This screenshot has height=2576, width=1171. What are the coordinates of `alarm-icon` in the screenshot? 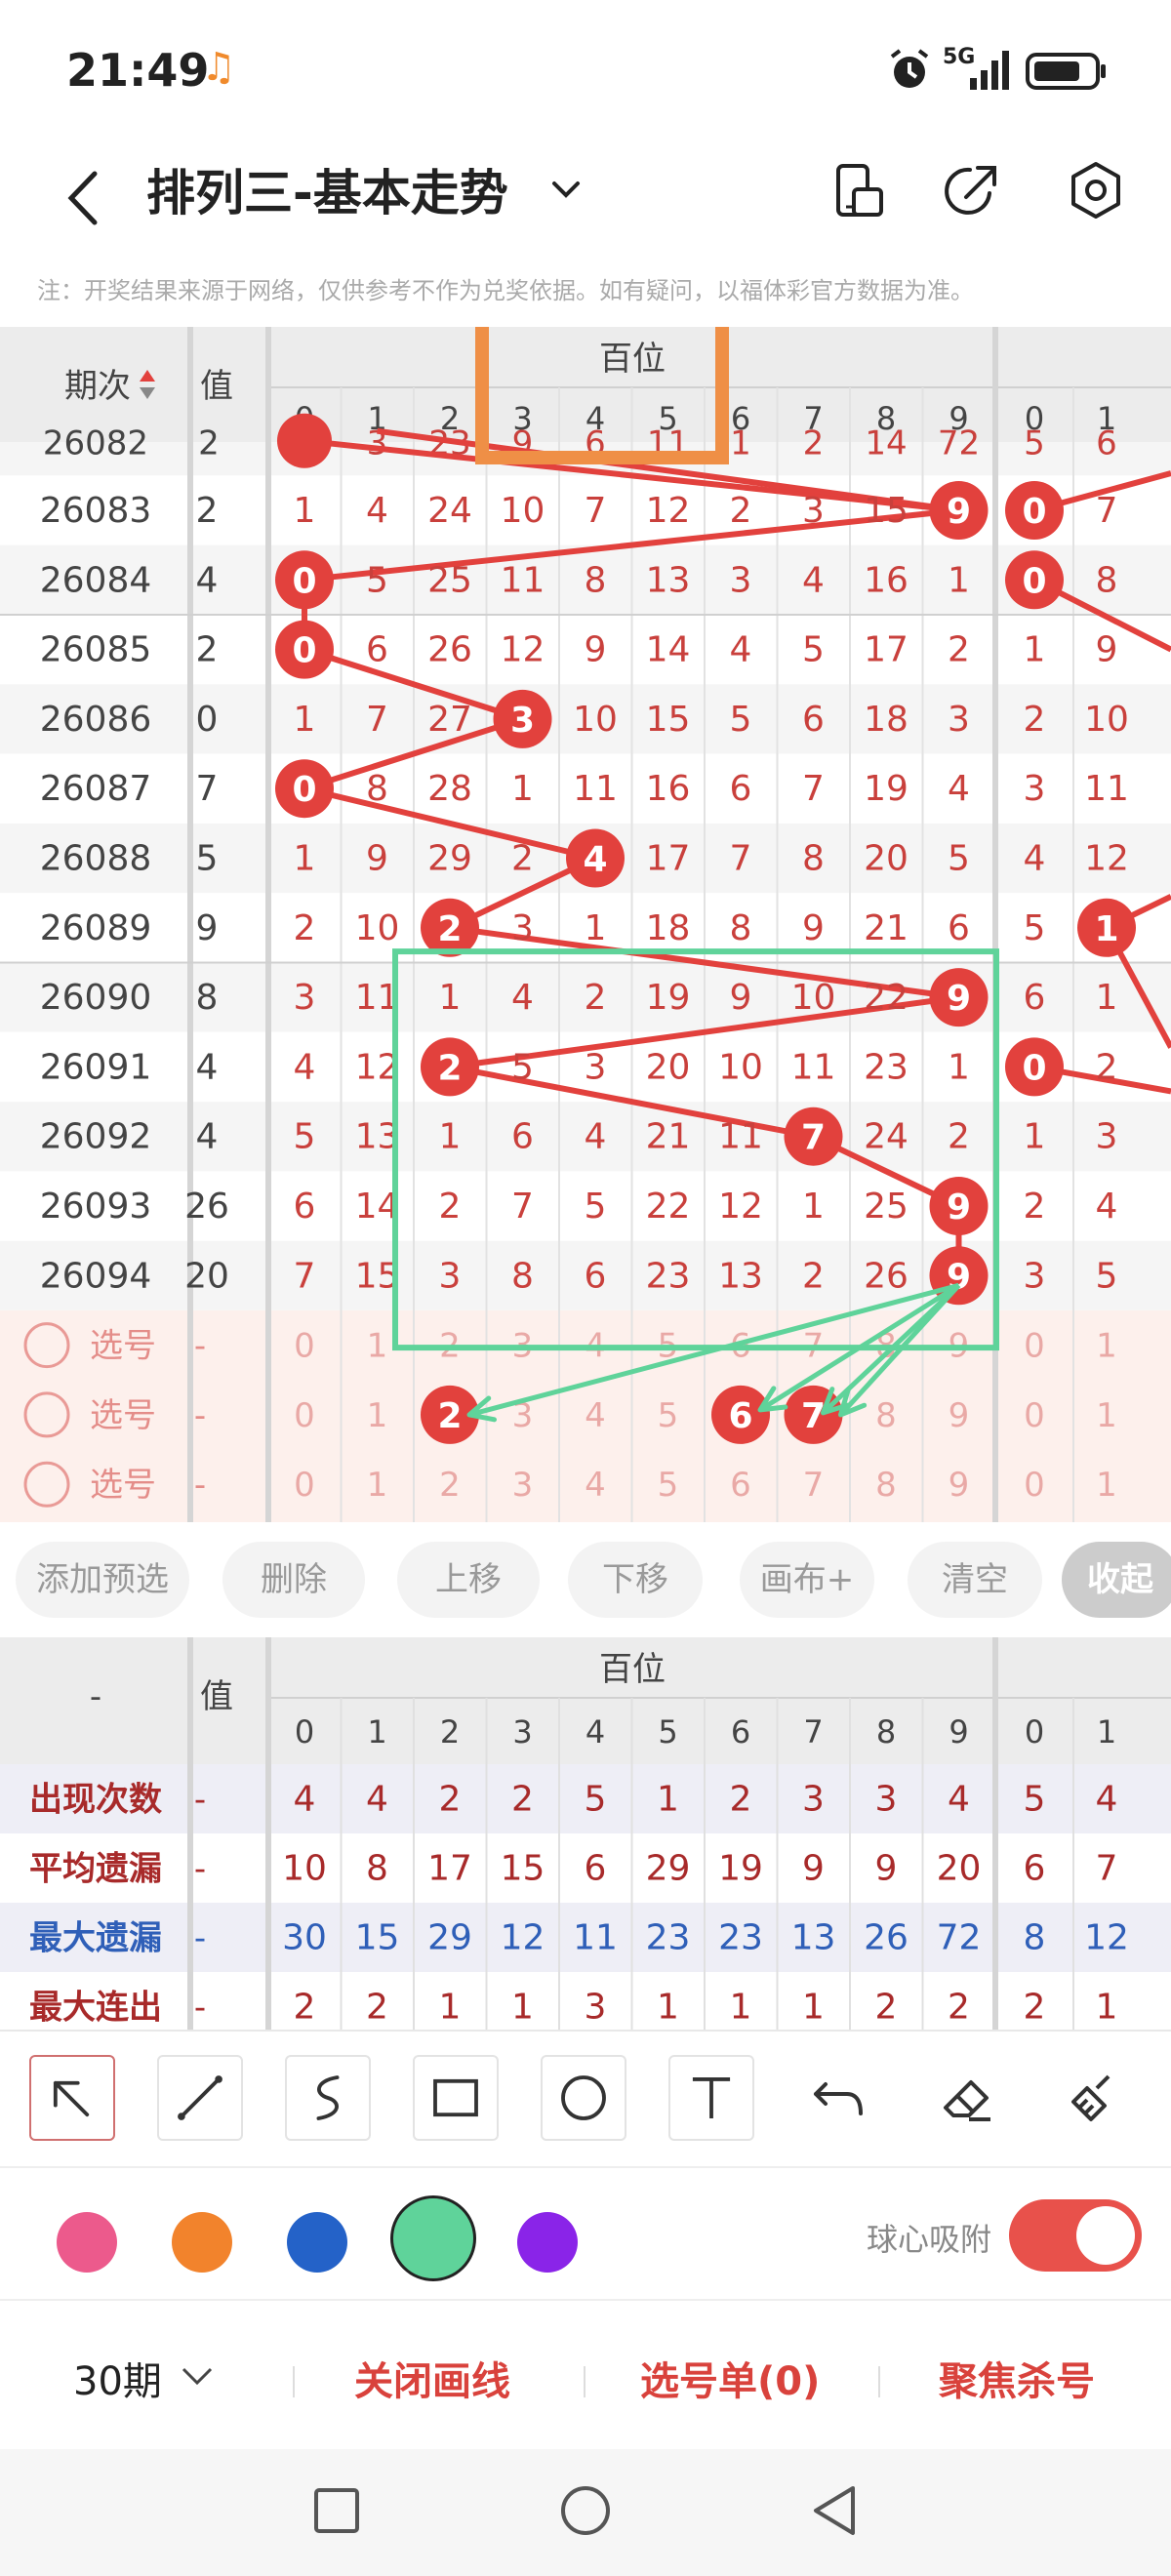 It's located at (909, 68).